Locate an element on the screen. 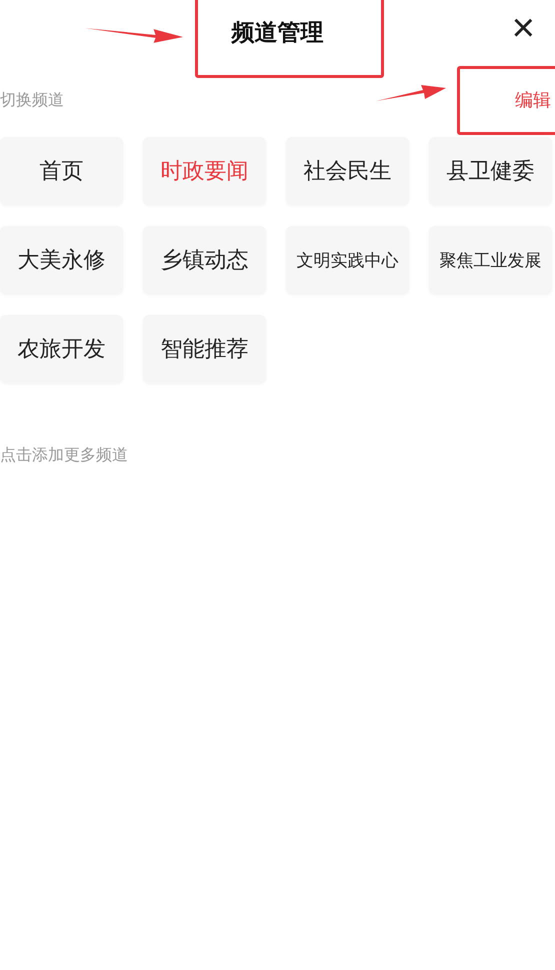 This screenshot has height=970, width=555. arrow-icon is located at coordinates (411, 94).